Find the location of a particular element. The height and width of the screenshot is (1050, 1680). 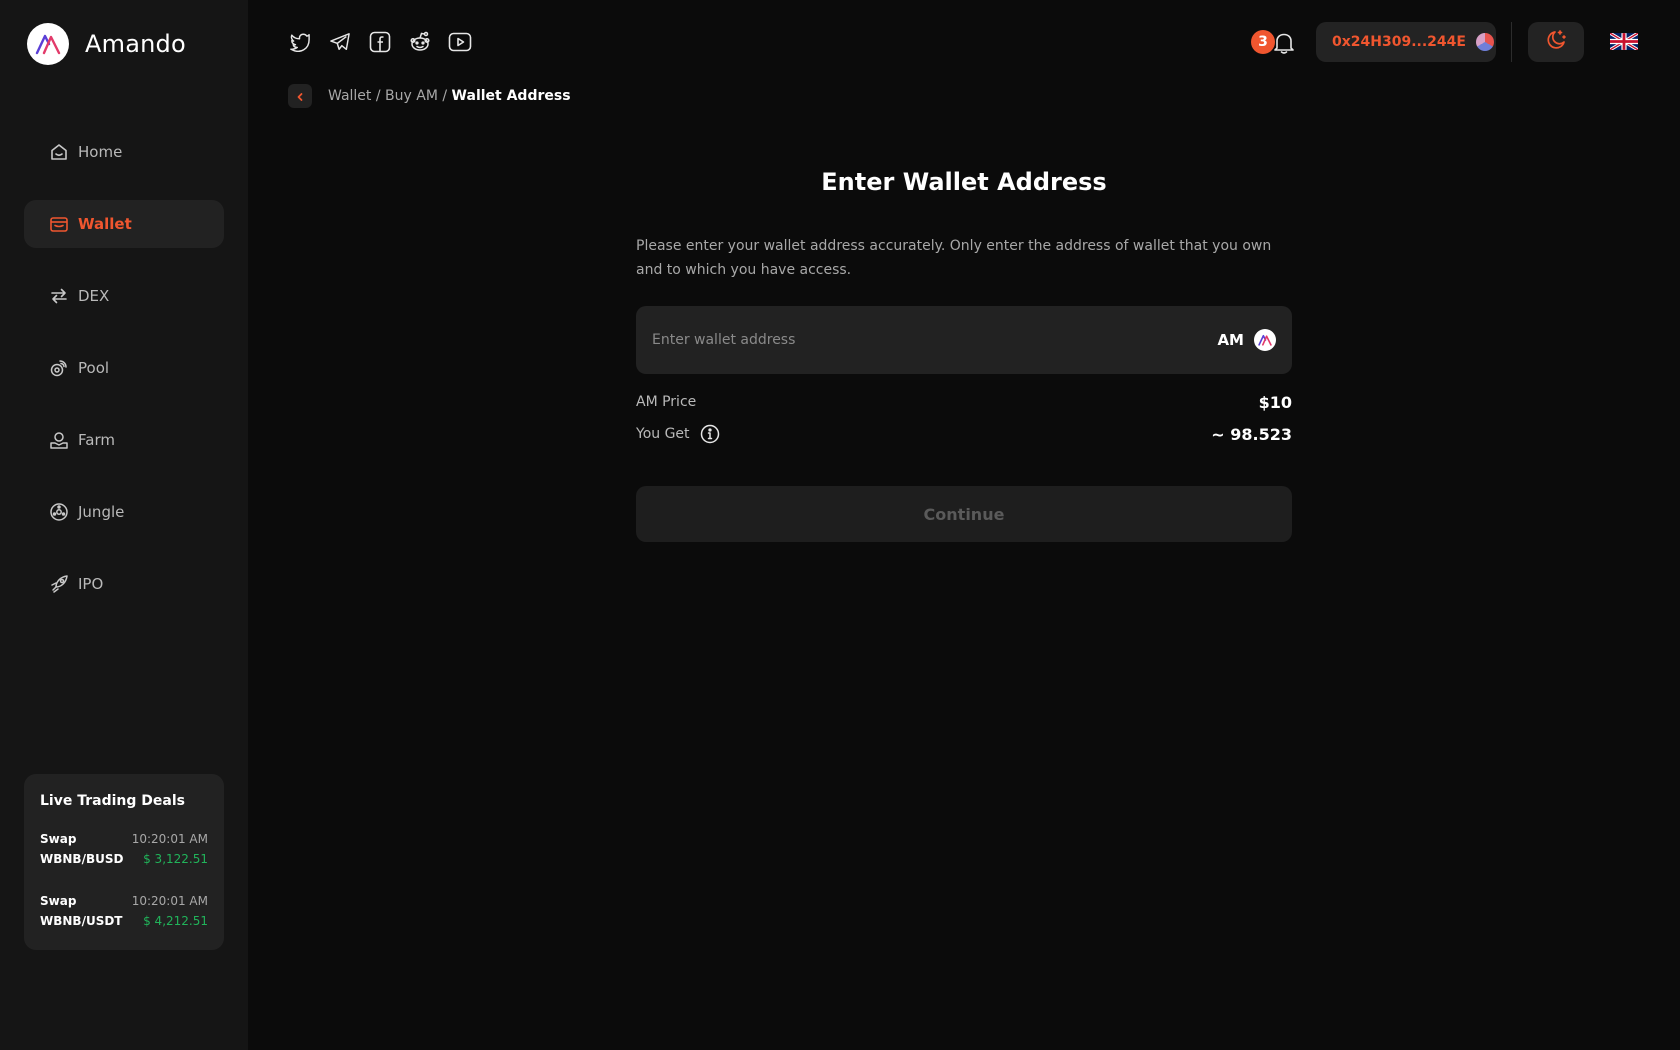

chevron-left-icon is located at coordinates (300, 96).